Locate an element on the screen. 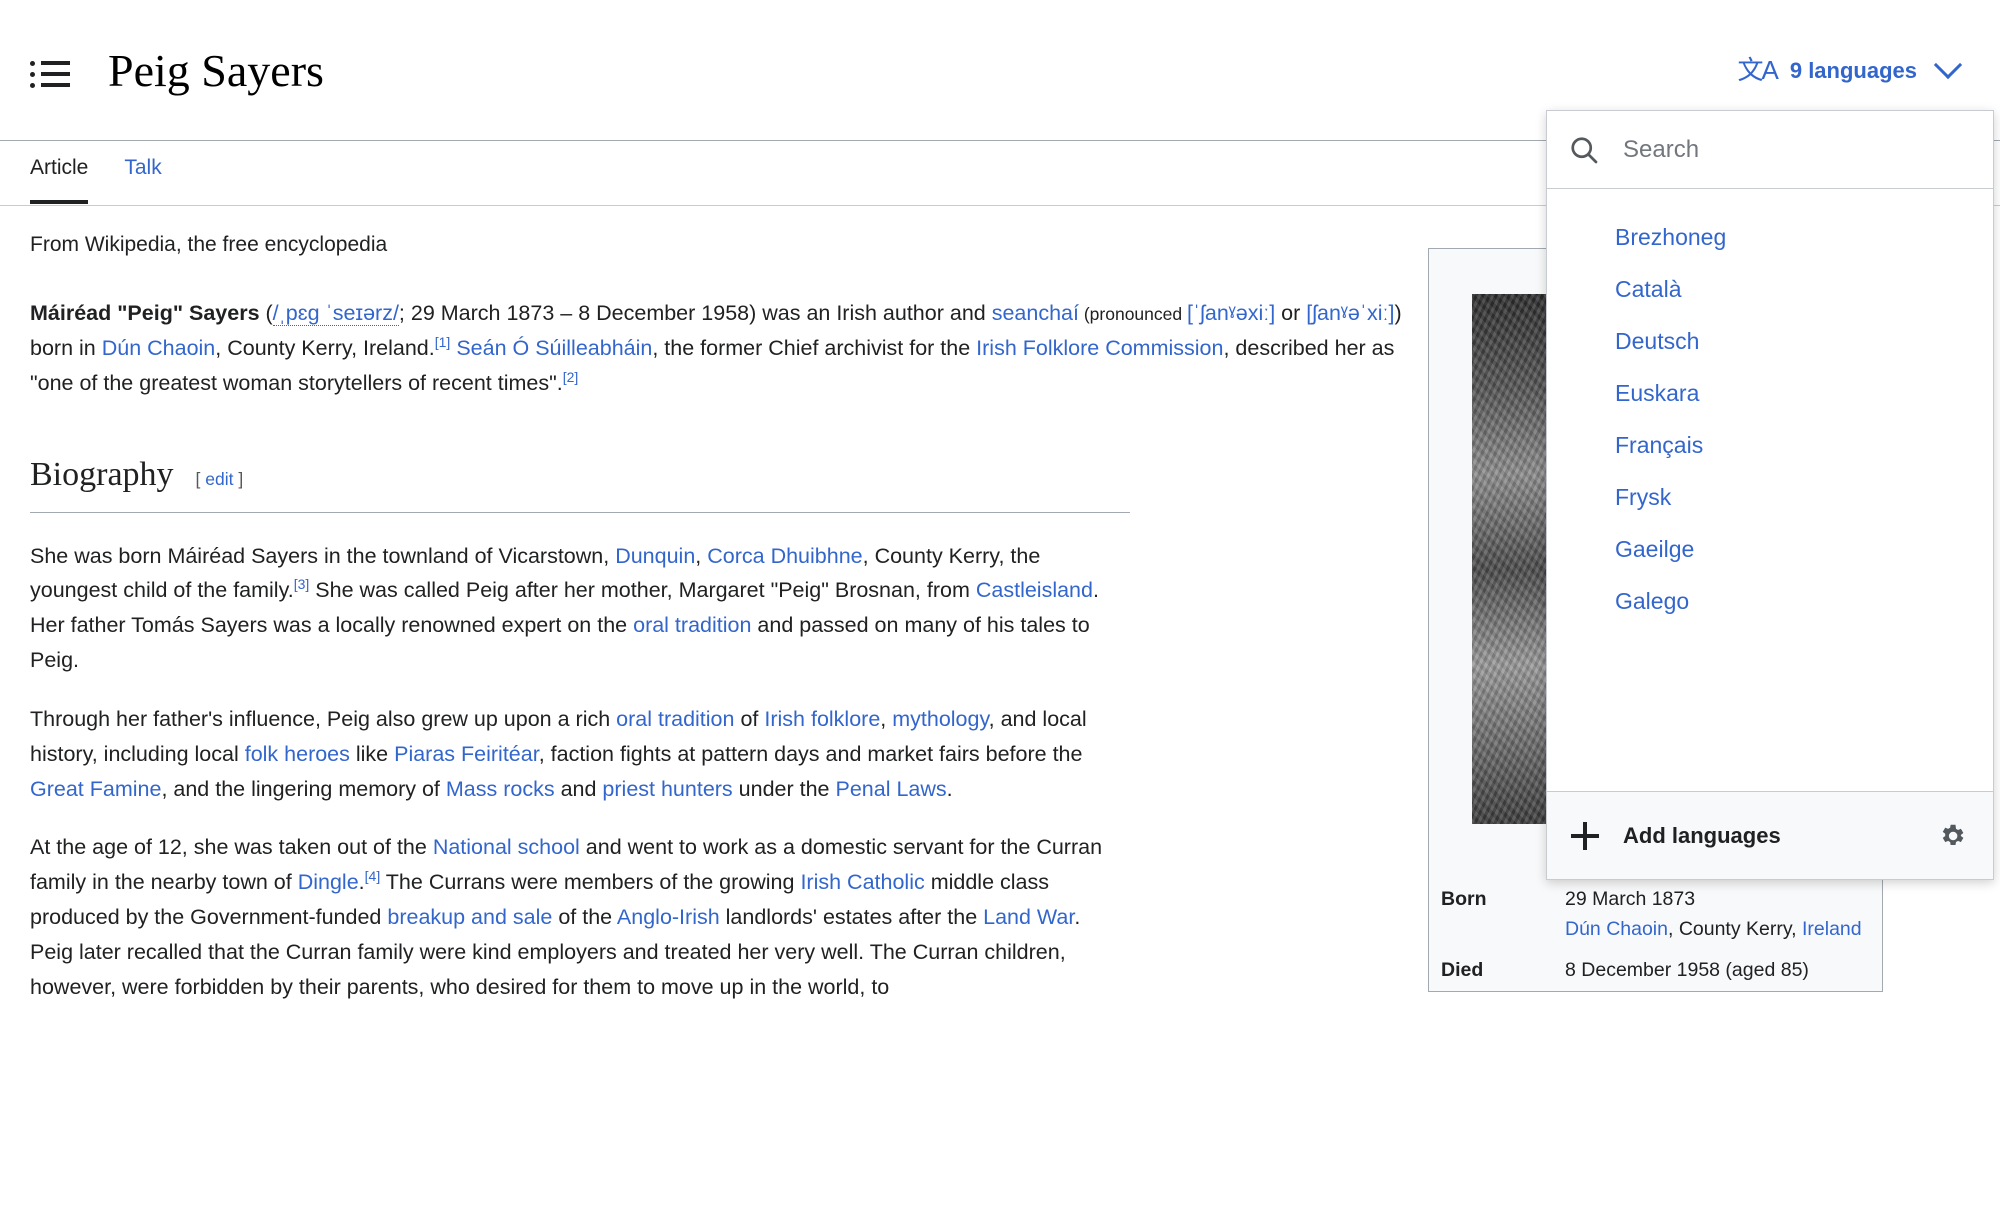 This screenshot has height=1209, width=2000. edit-section-link: edit is located at coordinates (219, 479).